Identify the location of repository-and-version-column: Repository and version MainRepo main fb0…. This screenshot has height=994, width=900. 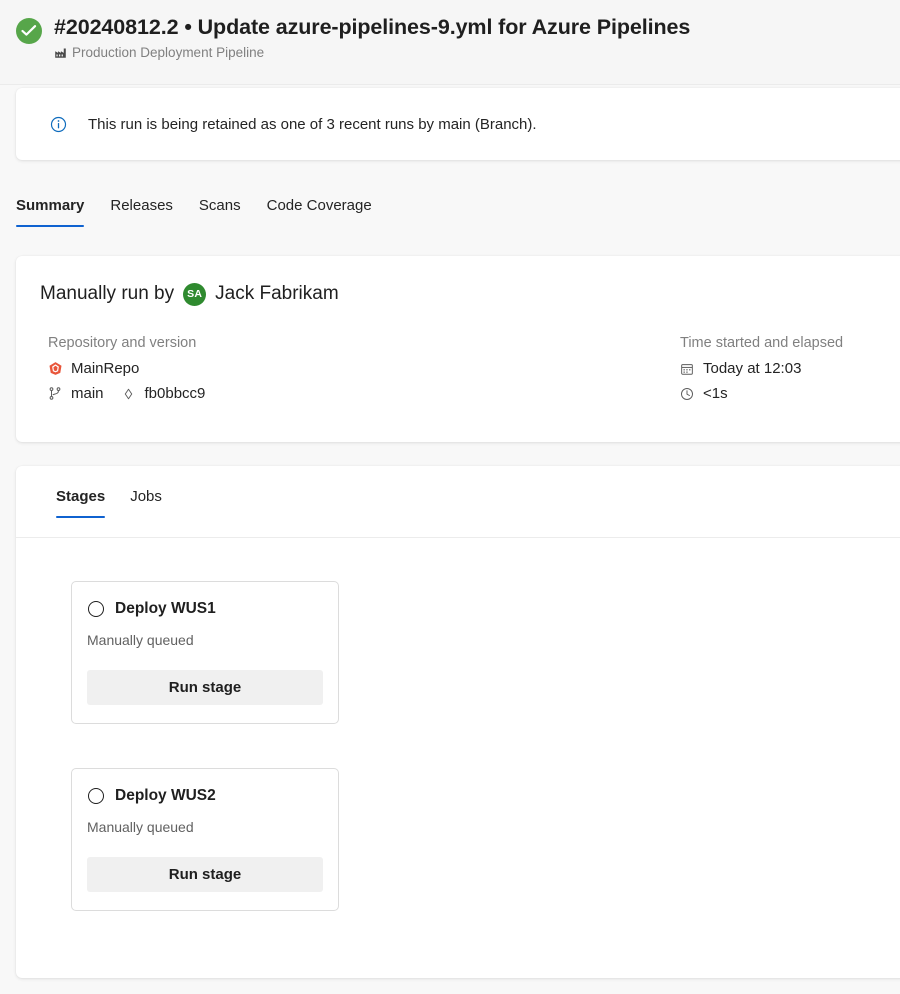
(360, 372).